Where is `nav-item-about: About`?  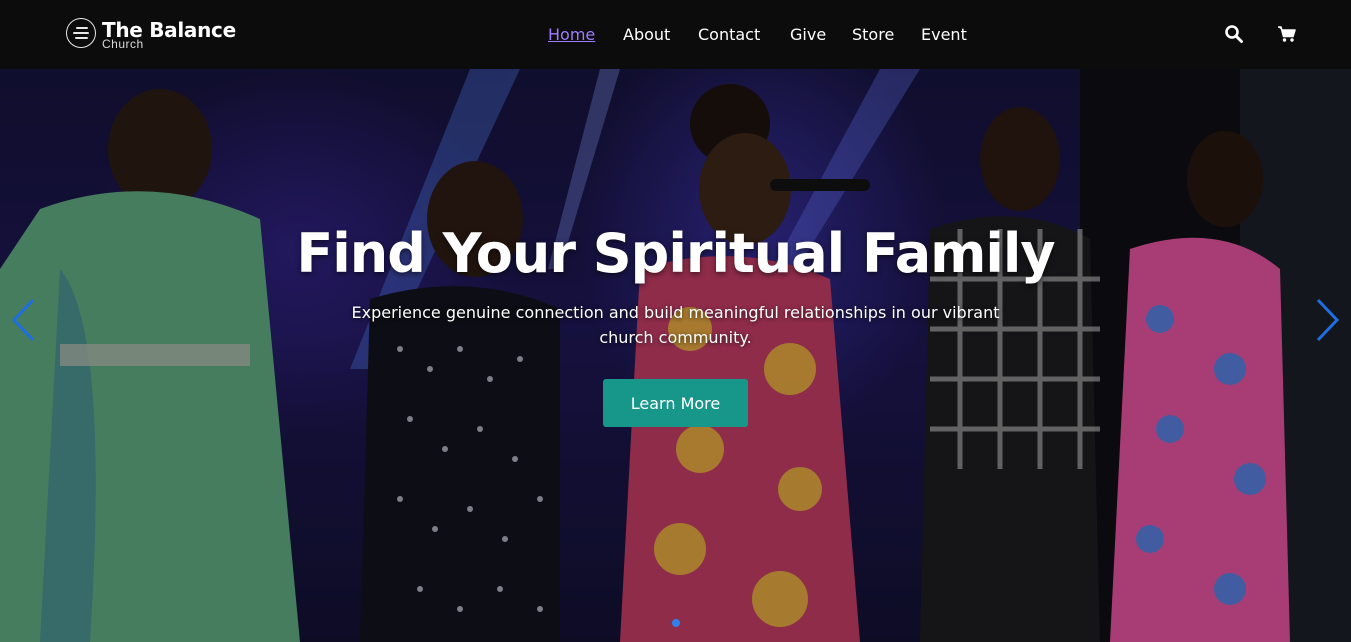 nav-item-about: About is located at coordinates (646, 35).